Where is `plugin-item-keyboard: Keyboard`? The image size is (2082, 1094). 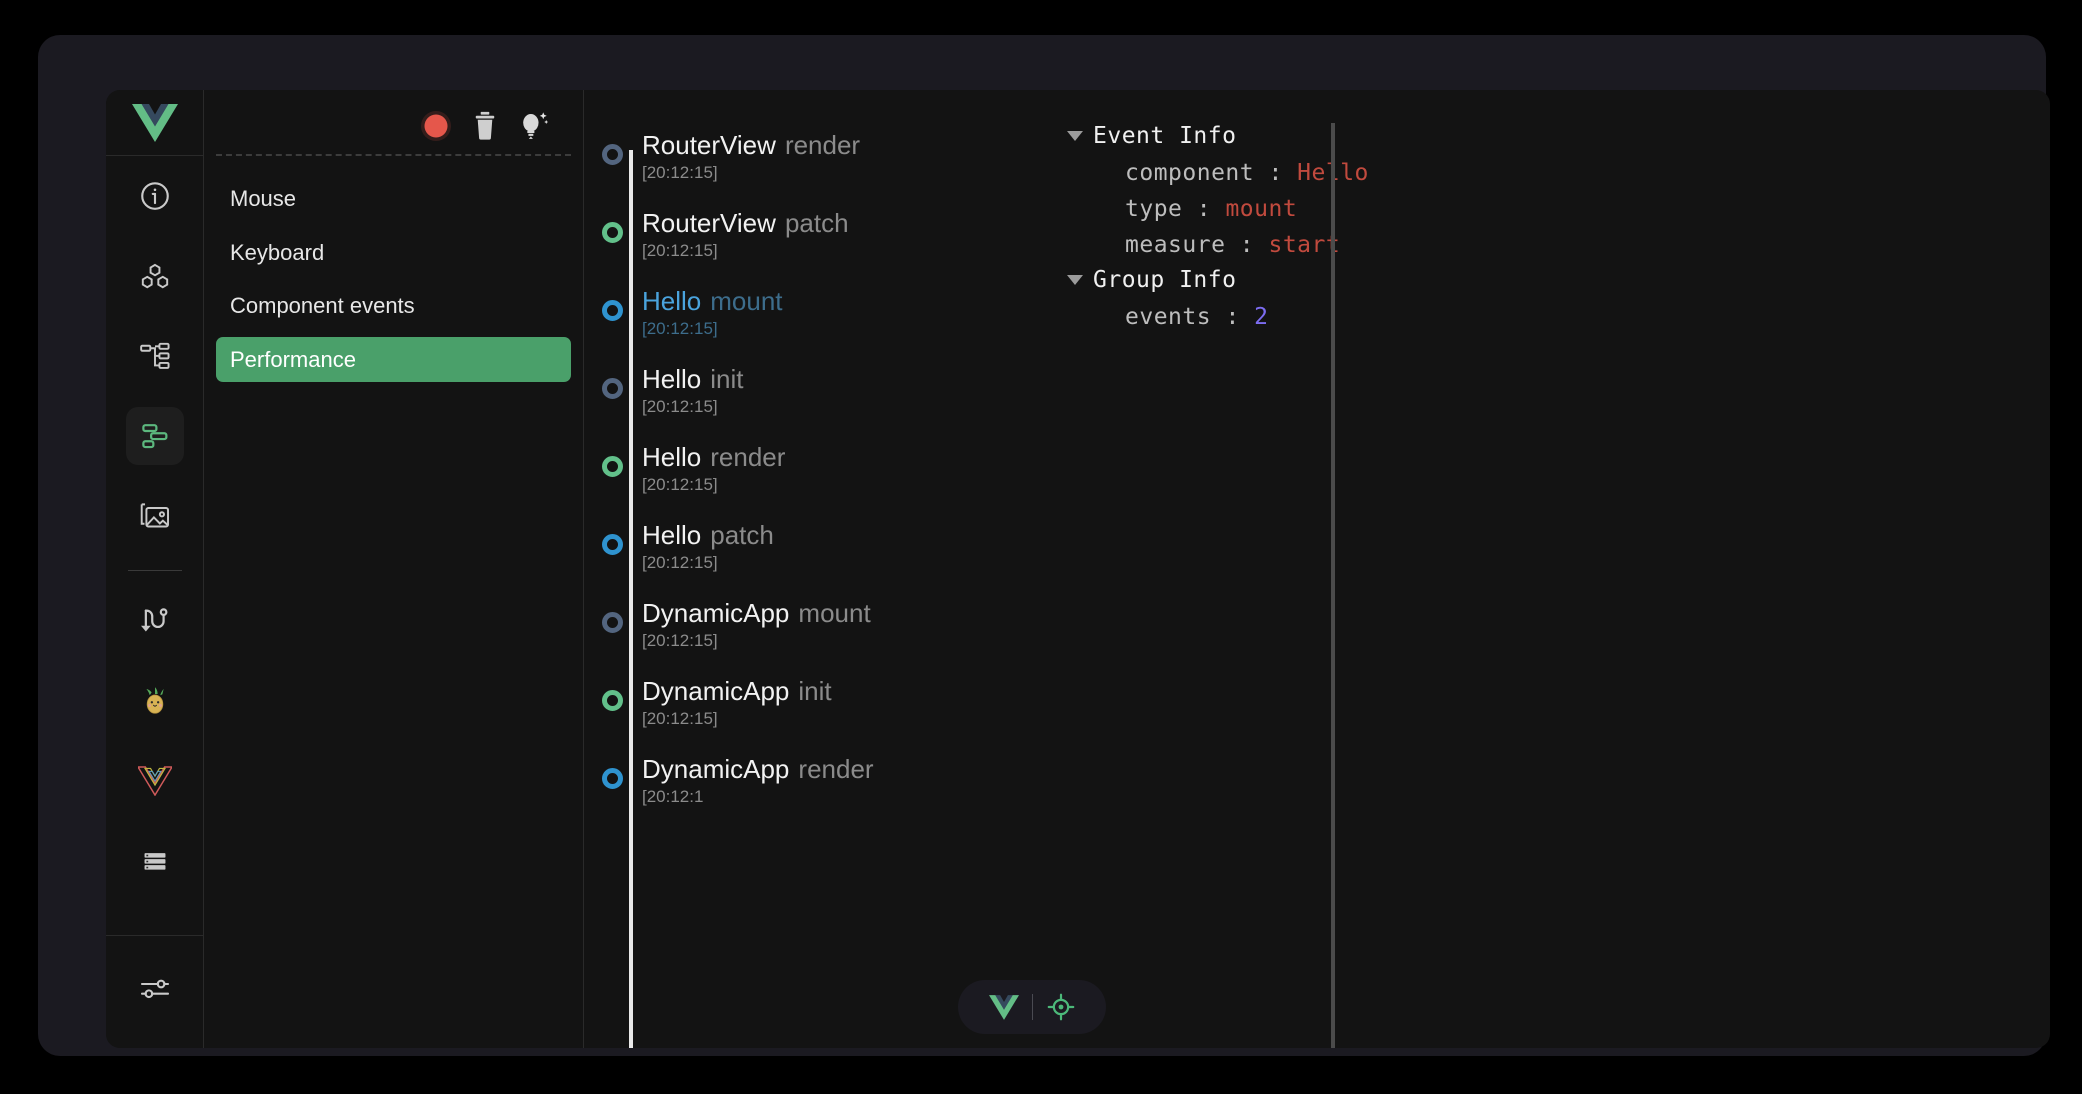
plugin-item-keyboard: Keyboard is located at coordinates (393, 253).